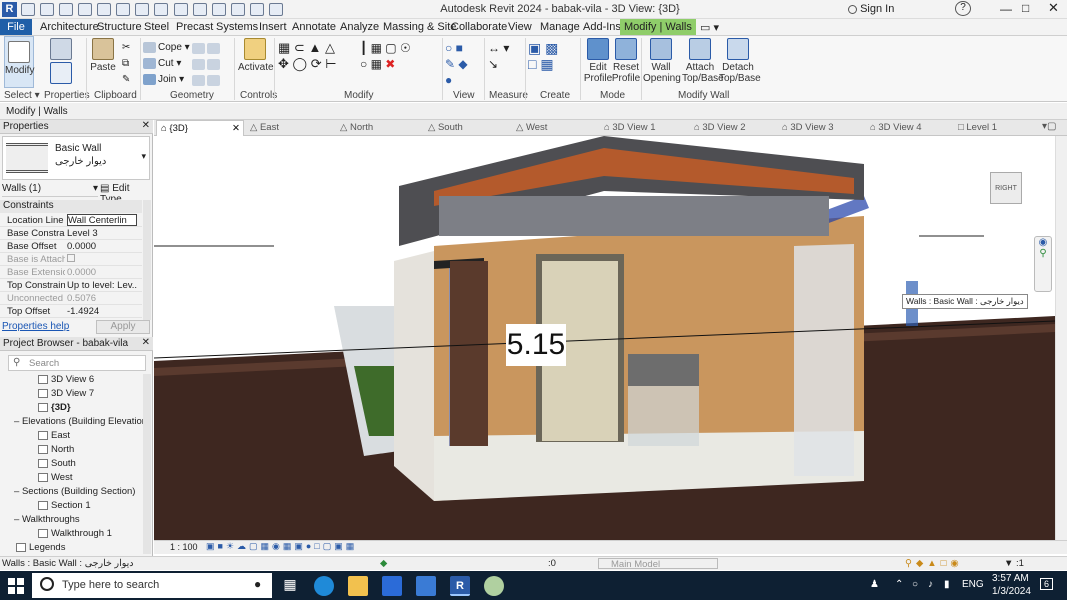  Describe the element at coordinates (419, 27) in the screenshot. I see `tab-massing-site: Massing & Site` at that location.